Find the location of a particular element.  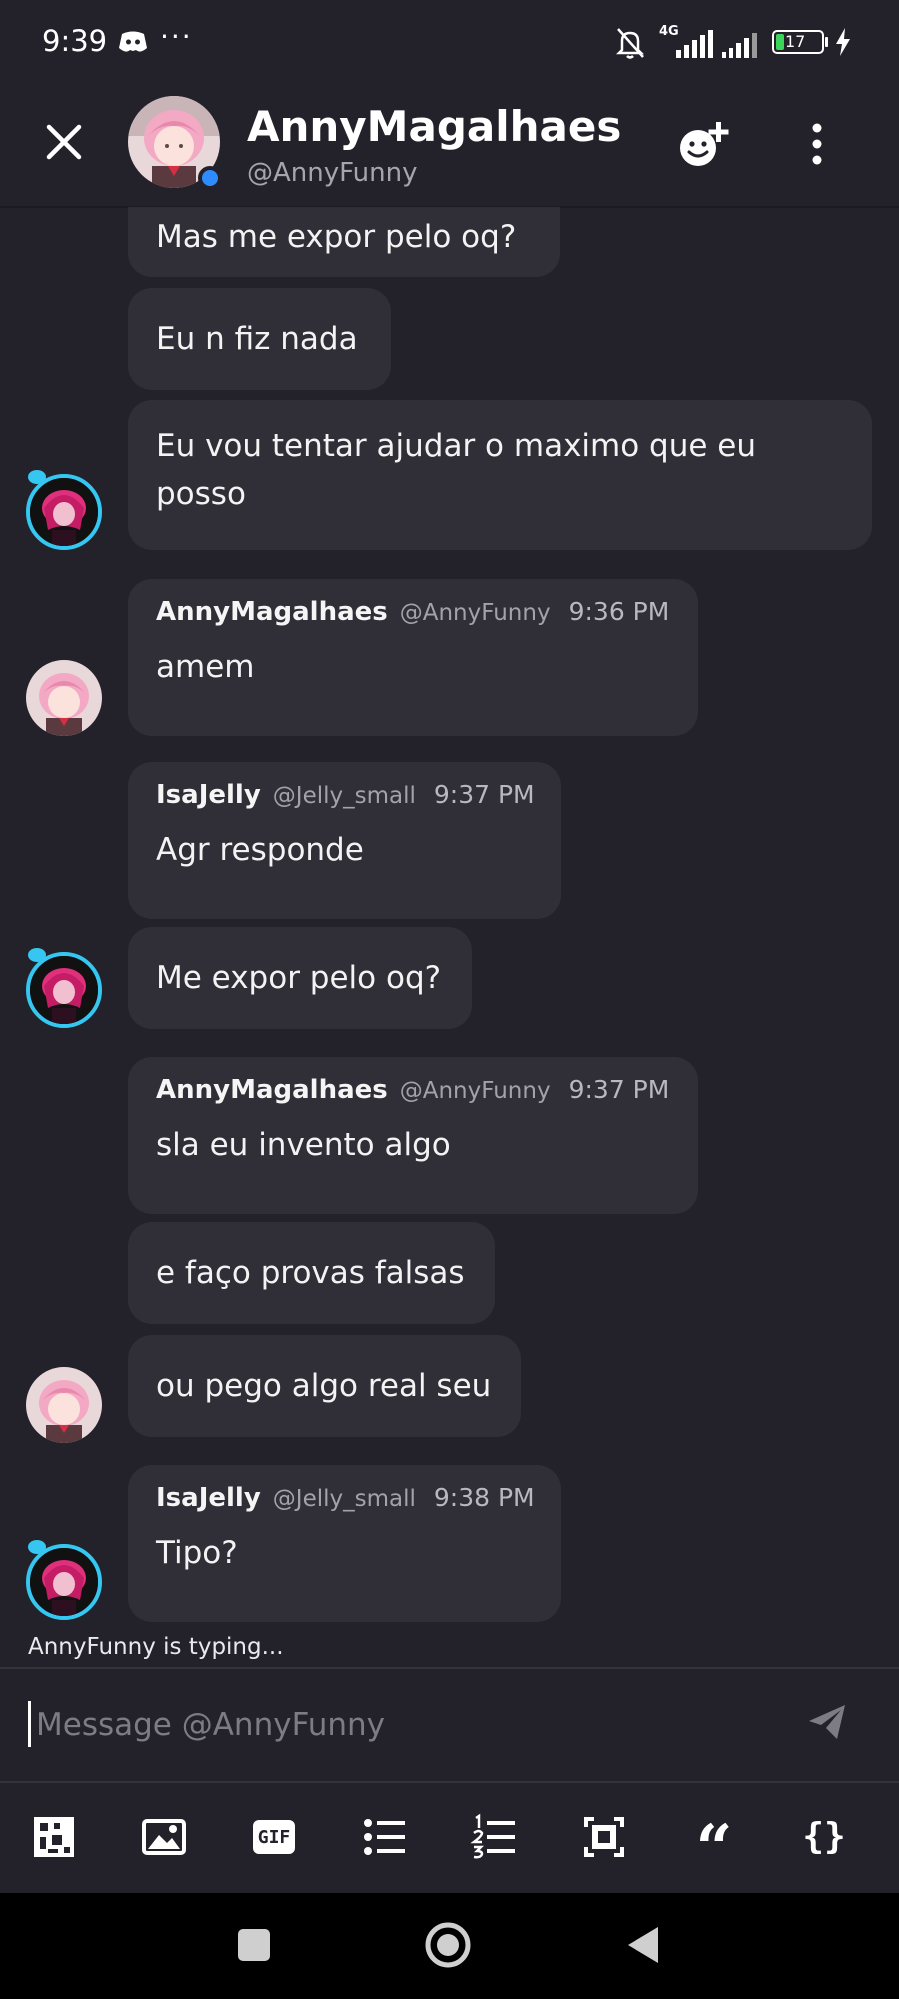

message-text: Eu vou tentar ajudar o maximo que eu is located at coordinates (456, 446).